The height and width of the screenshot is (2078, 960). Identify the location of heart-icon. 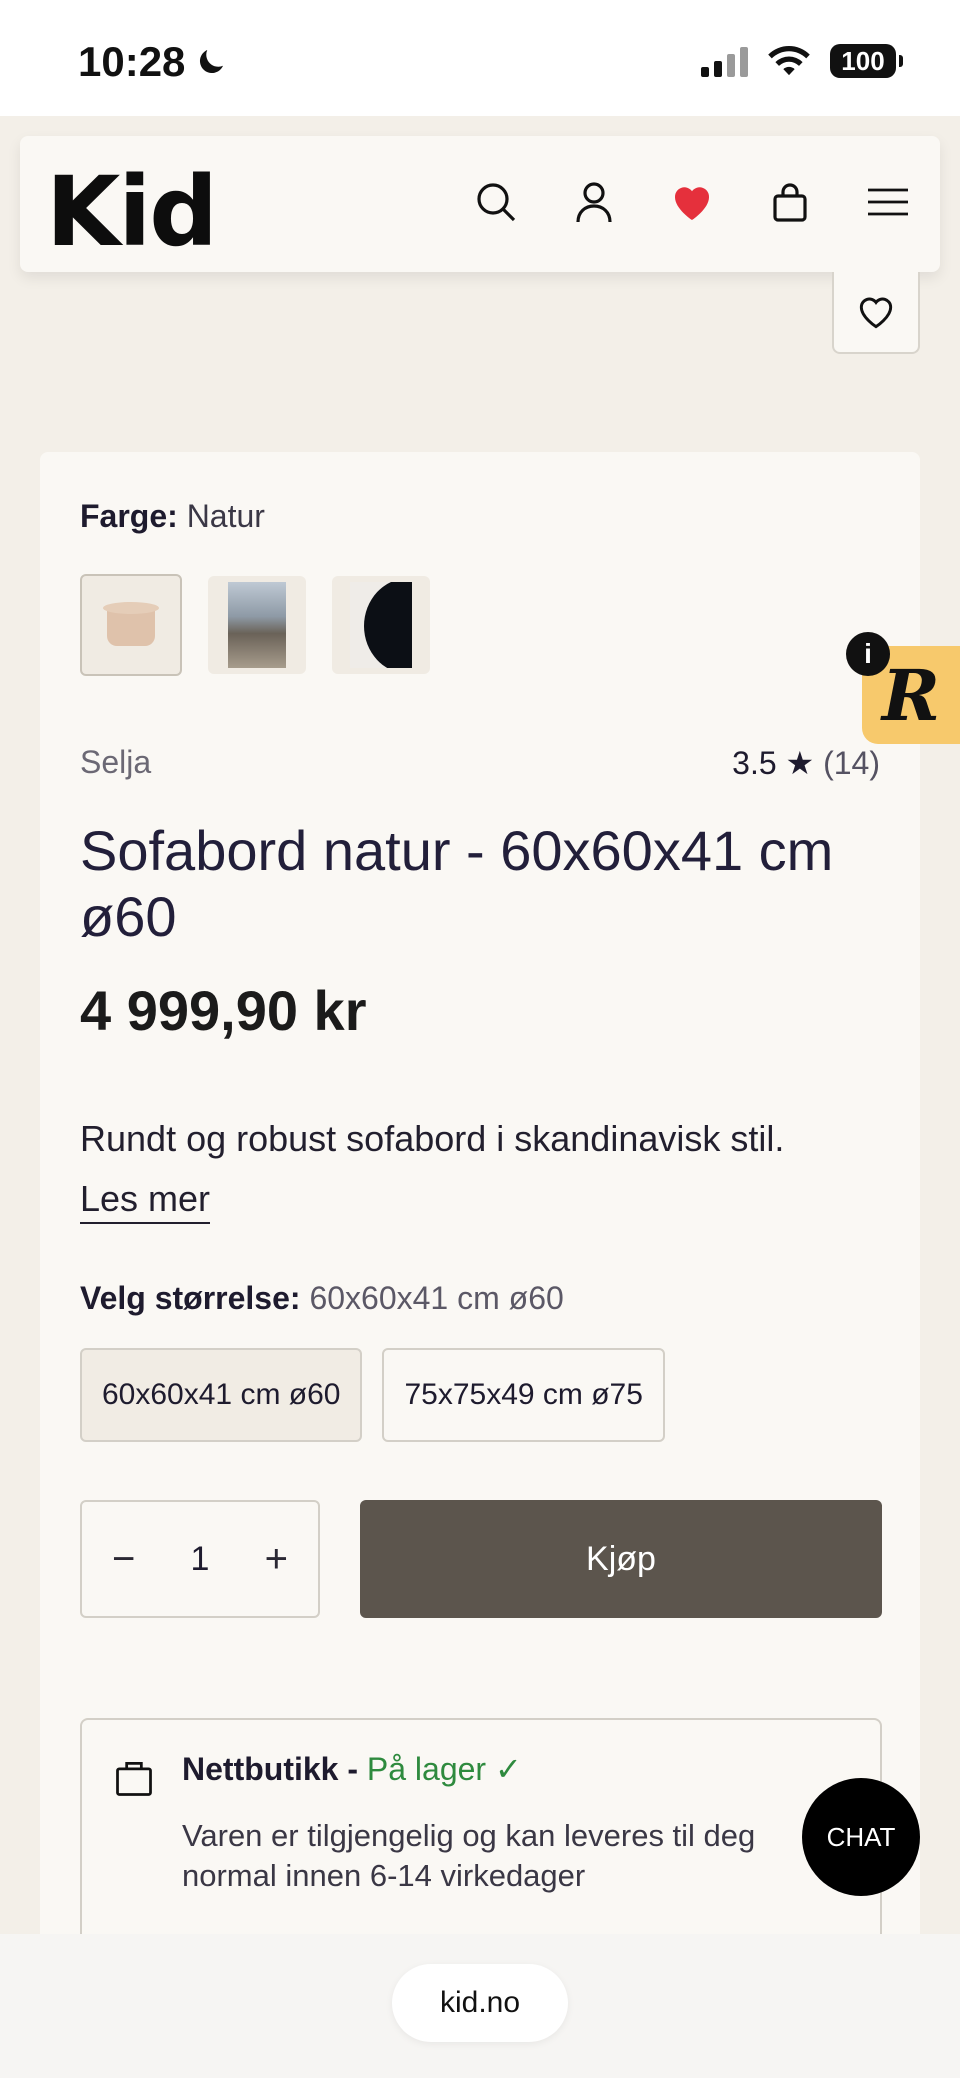
(692, 202).